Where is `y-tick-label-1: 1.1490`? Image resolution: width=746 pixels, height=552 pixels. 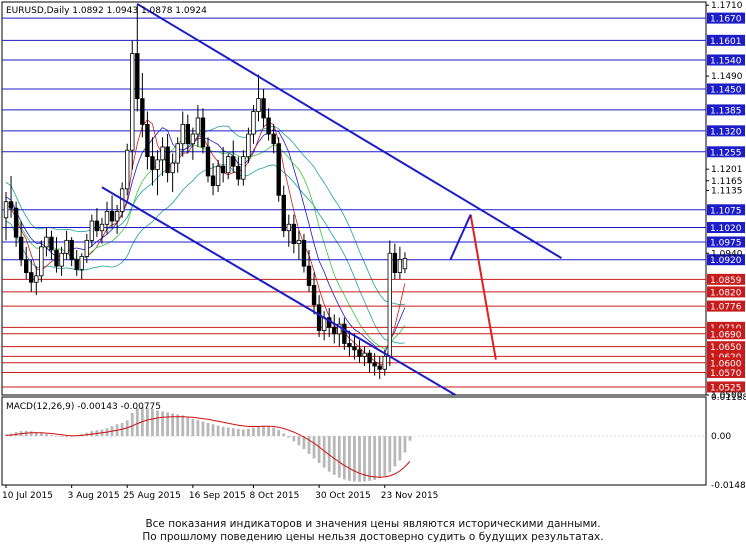
y-tick-label-1: 1.1490 is located at coordinates (727, 77).